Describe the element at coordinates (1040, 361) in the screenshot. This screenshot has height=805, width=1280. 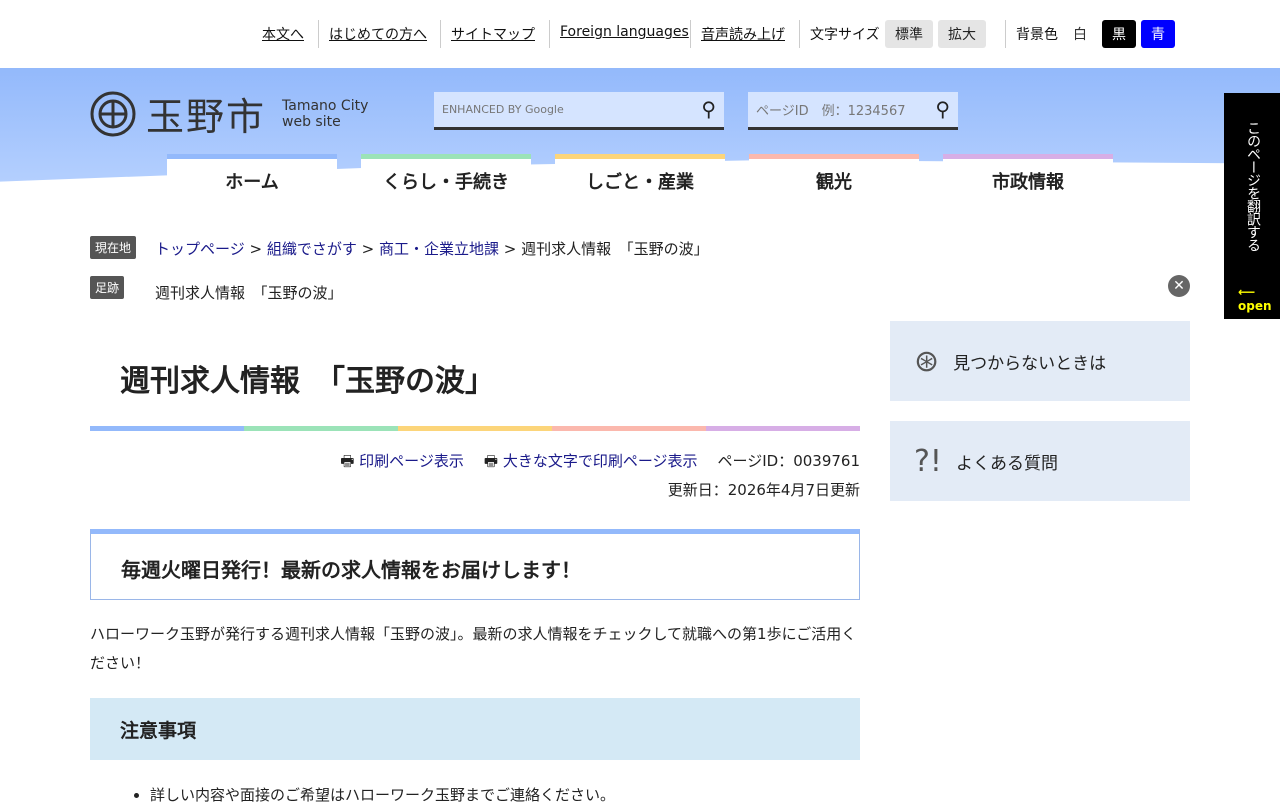
I see `not-found-button: ⊛ 見つからないときは` at that location.